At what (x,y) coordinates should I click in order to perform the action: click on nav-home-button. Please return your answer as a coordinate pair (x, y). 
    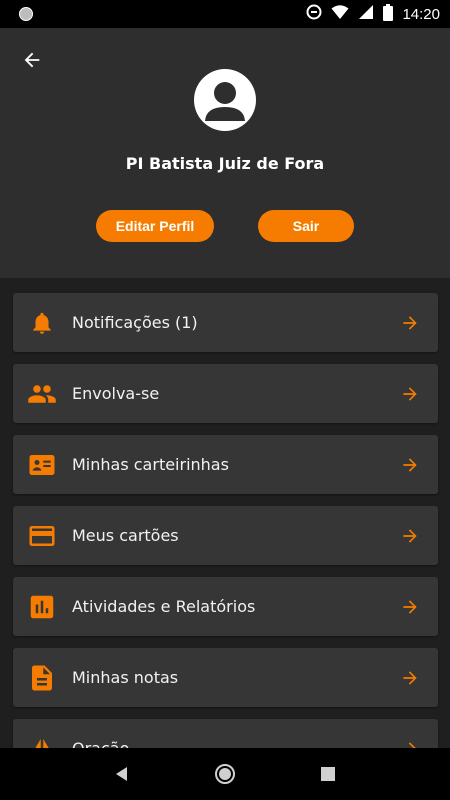
    Looking at the image, I should click on (225, 774).